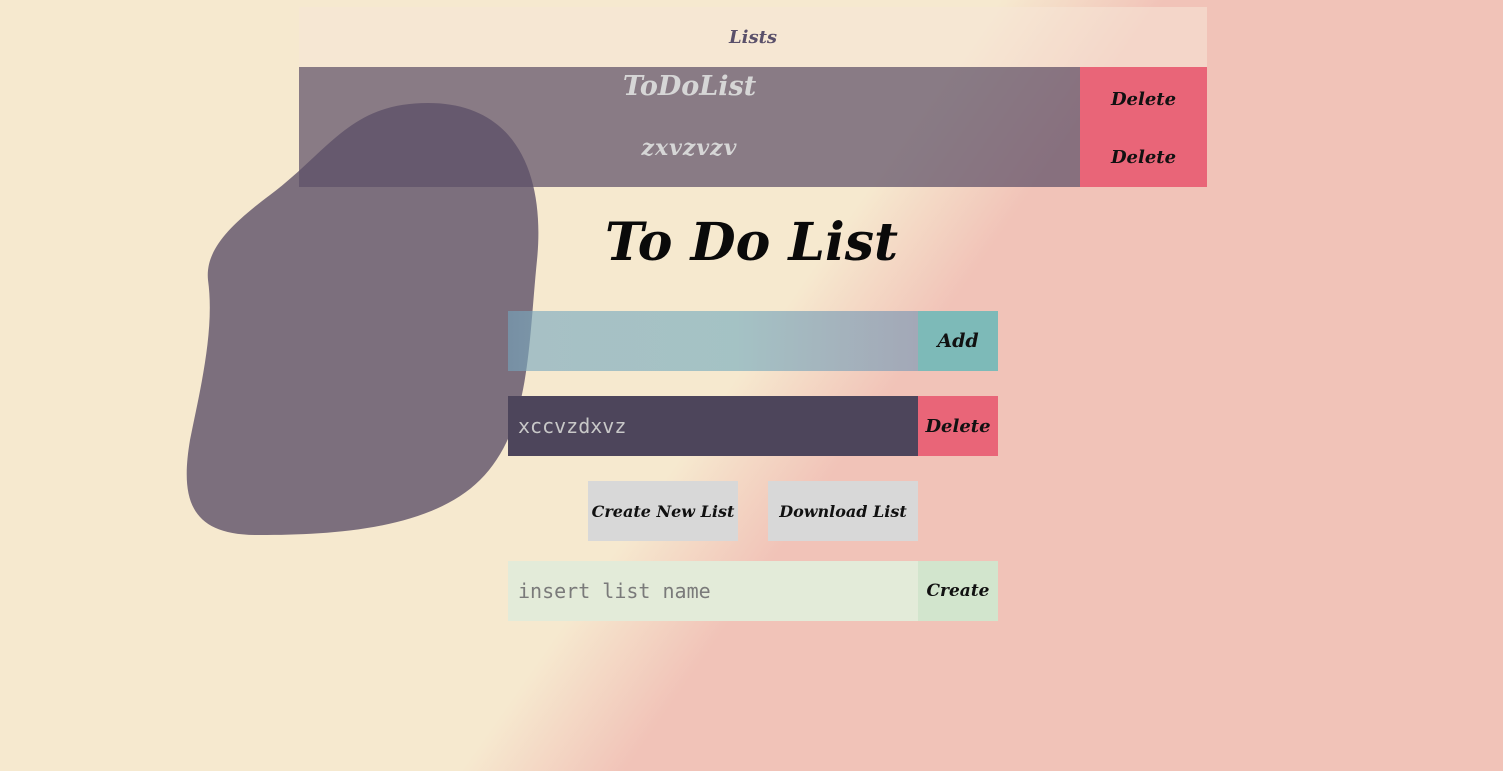  What do you see at coordinates (958, 591) in the screenshot?
I see `create-button: Create` at bounding box center [958, 591].